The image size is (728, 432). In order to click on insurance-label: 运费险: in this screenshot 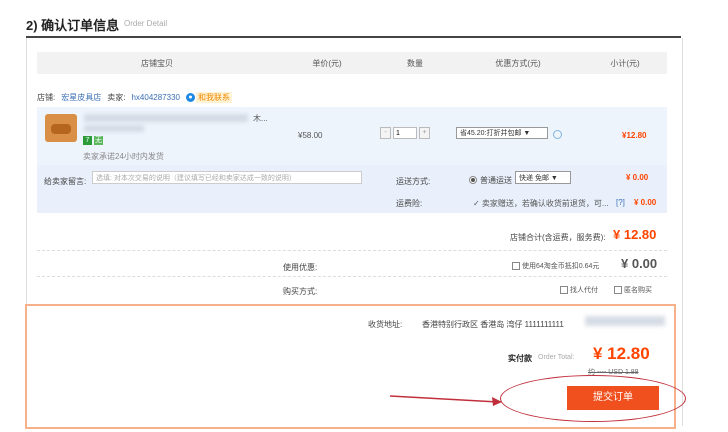, I will do `click(409, 203)`.